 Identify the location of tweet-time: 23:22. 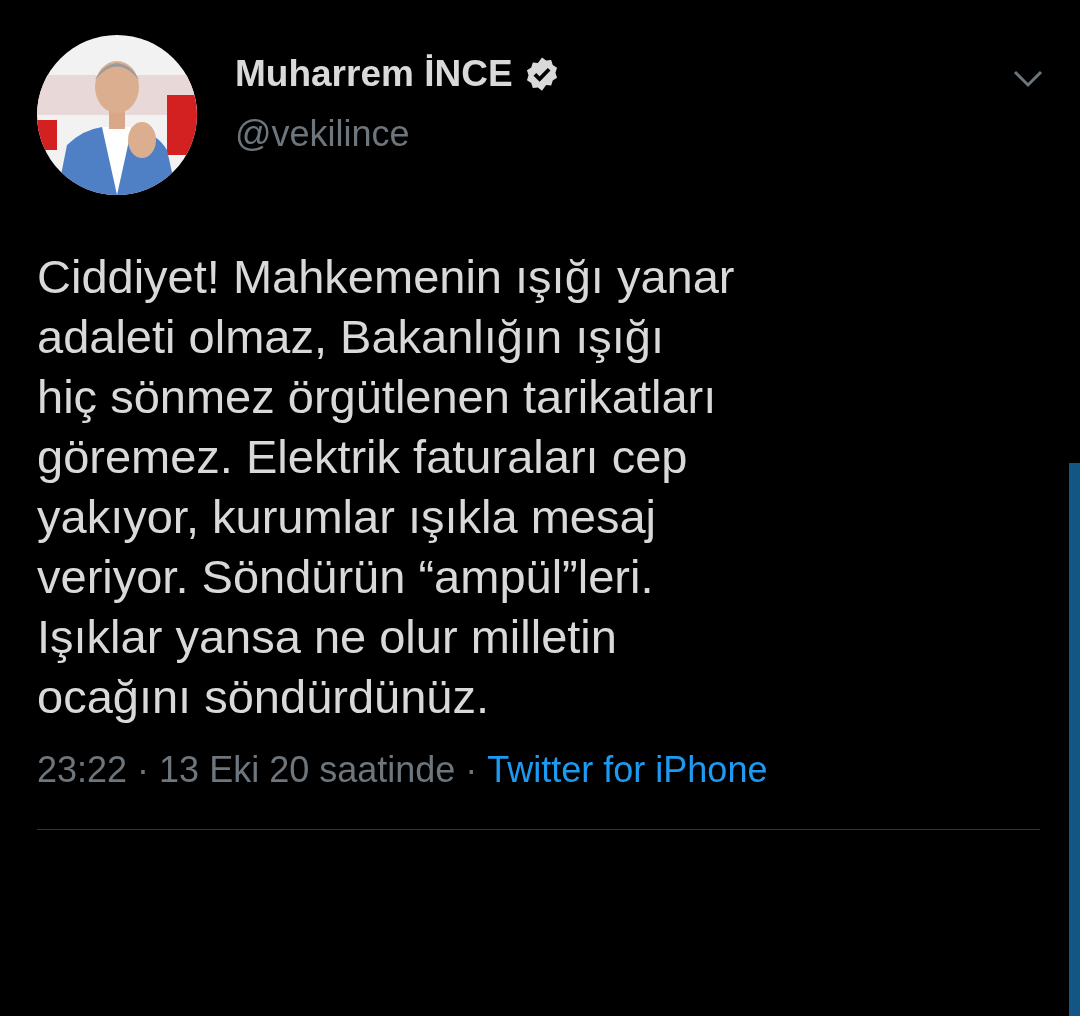
(82, 770).